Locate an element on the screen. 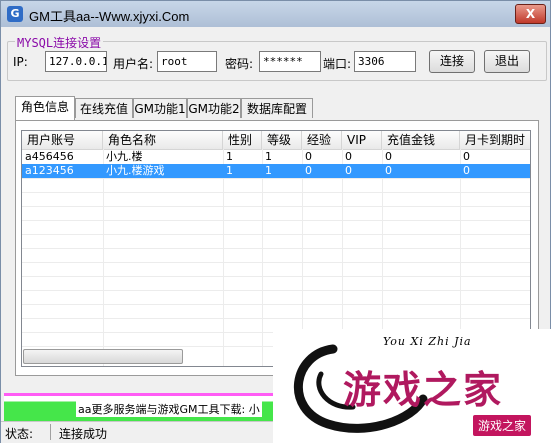  cell-account: a456456 is located at coordinates (49, 156).